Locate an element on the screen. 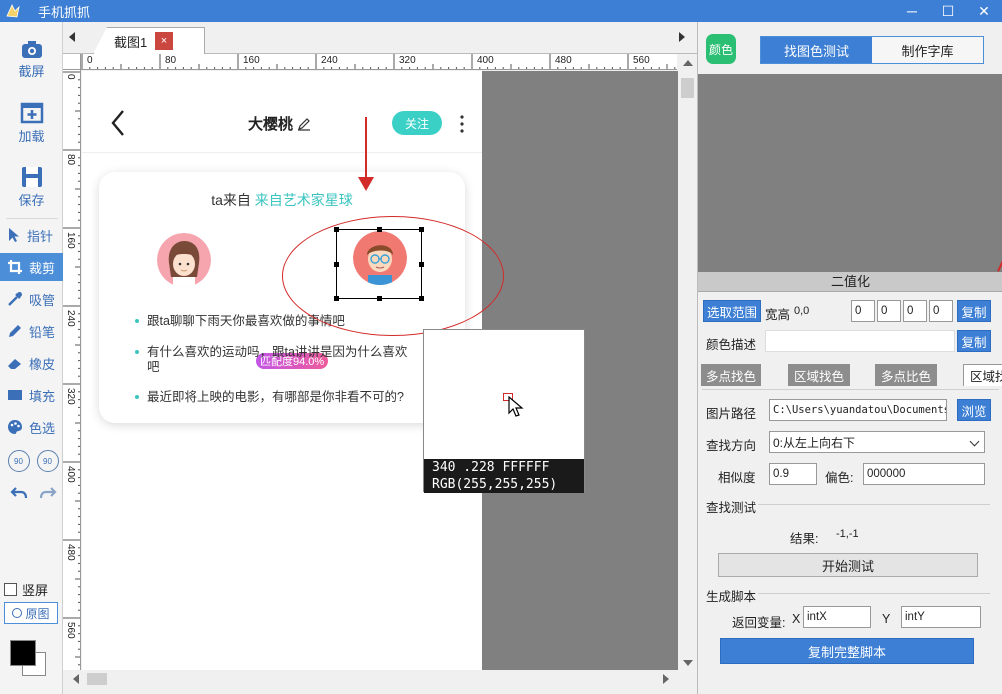 Image resolution: width=1002 pixels, height=694 pixels. range-x1-input: 0 is located at coordinates (863, 311).